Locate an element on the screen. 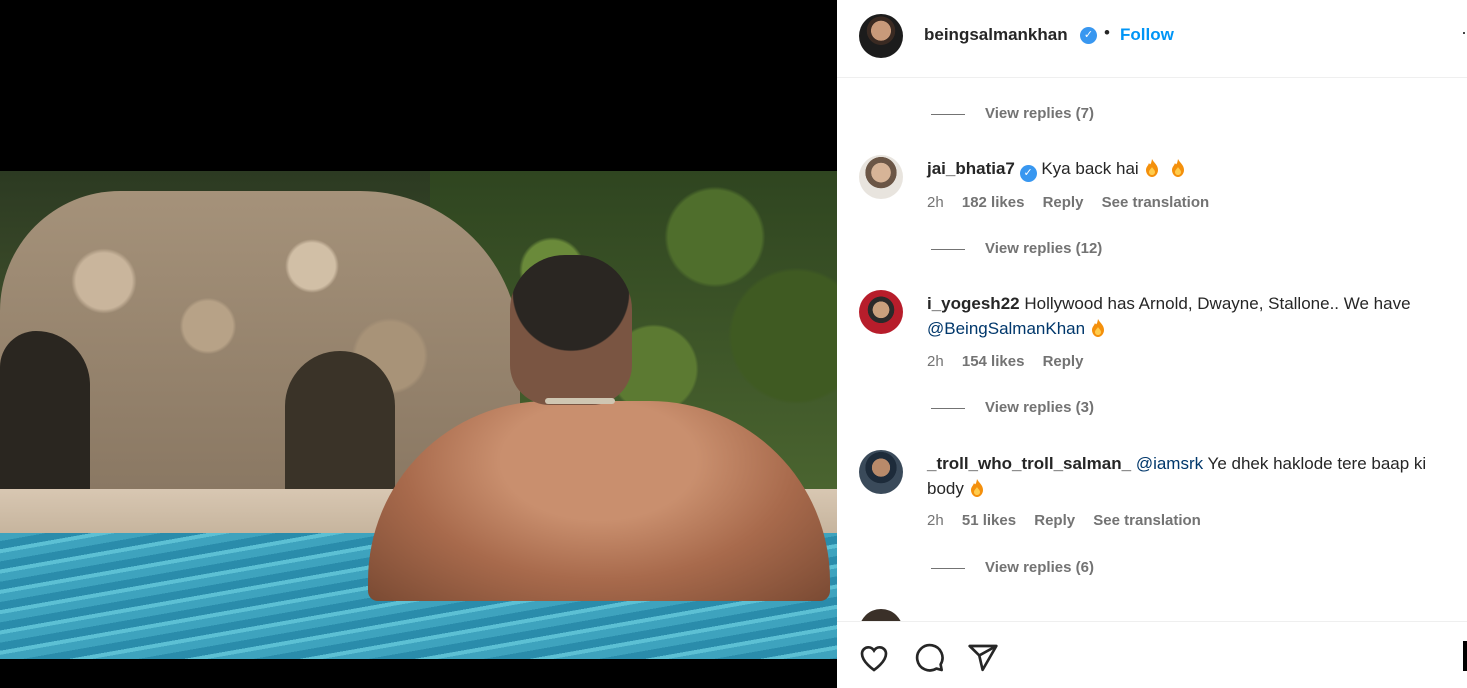 This screenshot has height=688, width=1467. neck-chain is located at coordinates (580, 401).